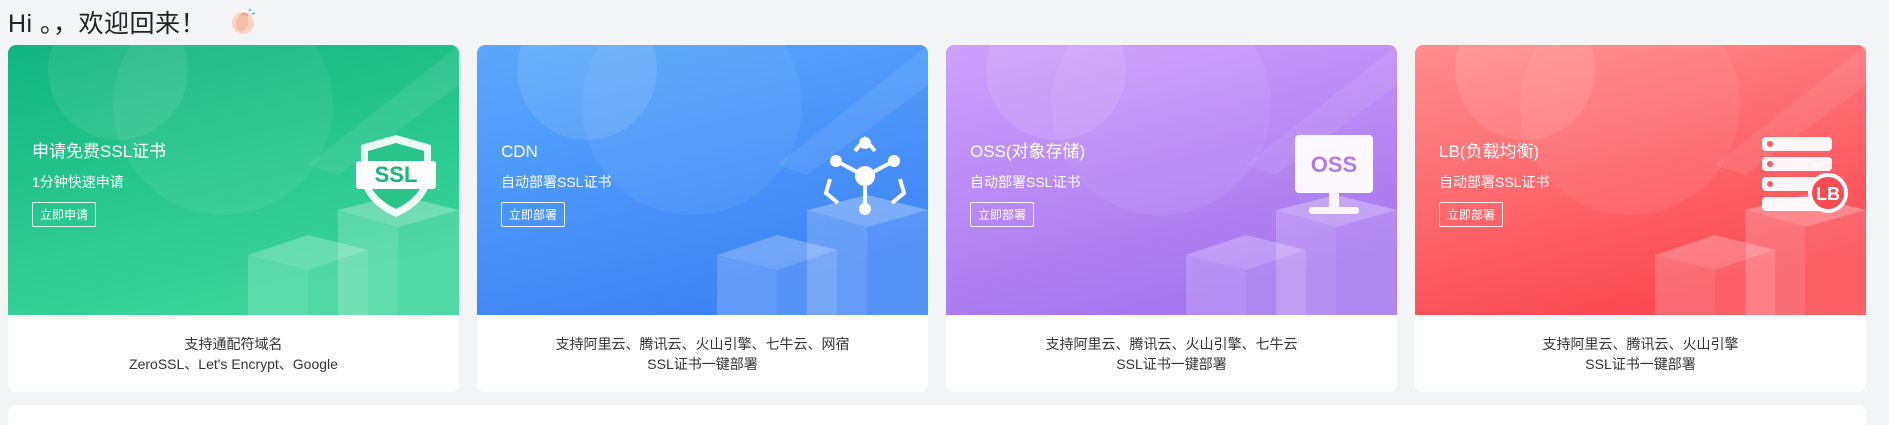 This screenshot has width=1889, height=425. I want to click on ssl-shield-icon: SSL, so click(396, 176).